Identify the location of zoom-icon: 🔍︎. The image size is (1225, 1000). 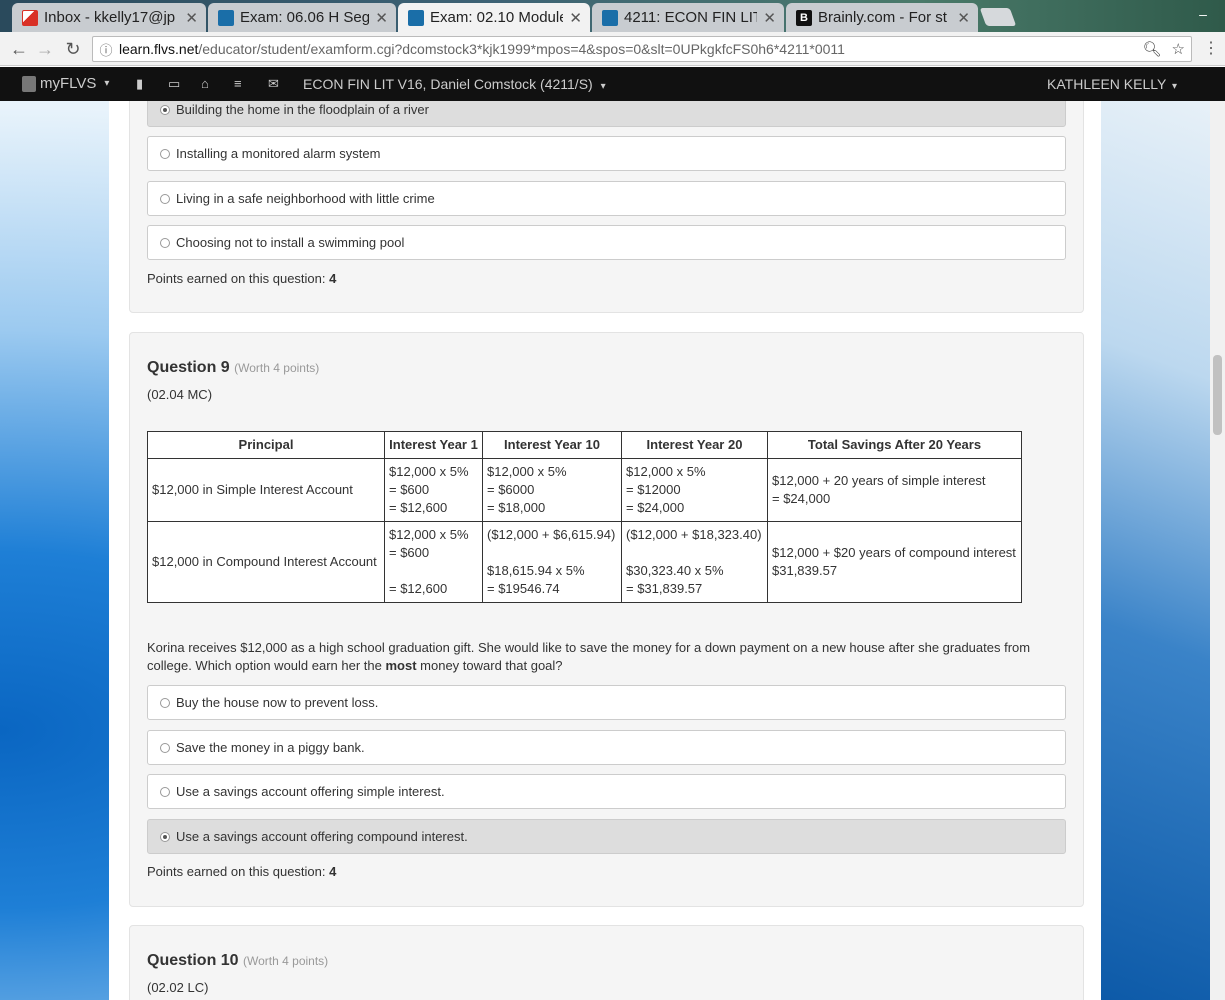
(1152, 49).